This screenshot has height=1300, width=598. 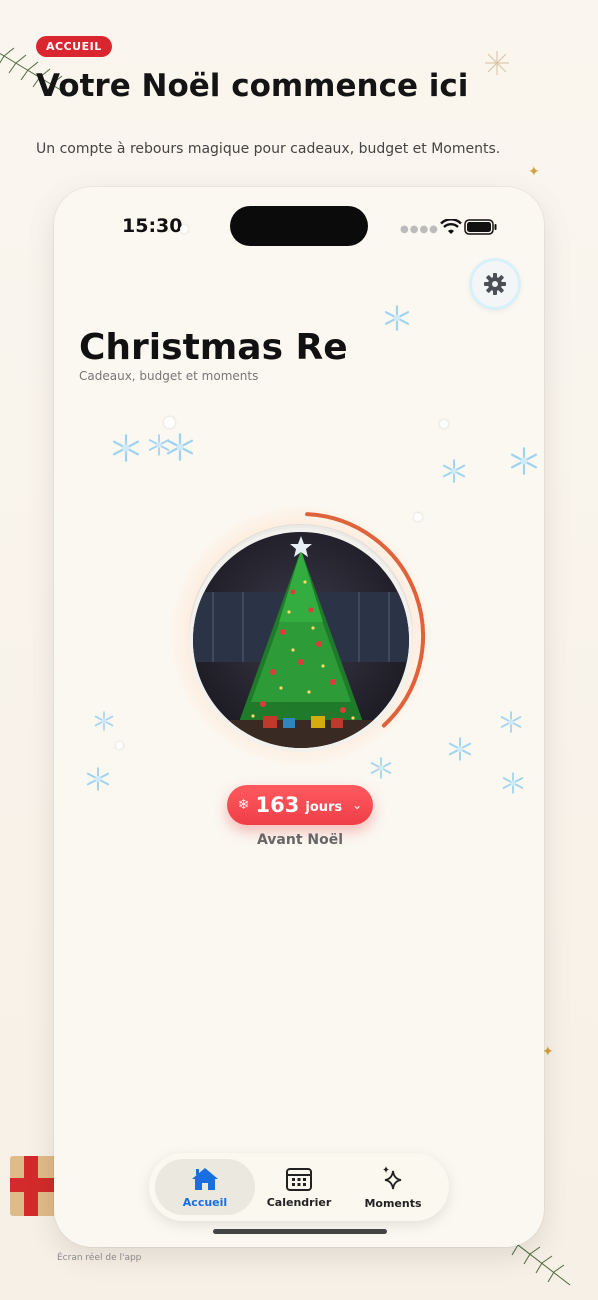 What do you see at coordinates (169, 376) in the screenshot?
I see `app-subtitle: Cadeaux, budget et moments` at bounding box center [169, 376].